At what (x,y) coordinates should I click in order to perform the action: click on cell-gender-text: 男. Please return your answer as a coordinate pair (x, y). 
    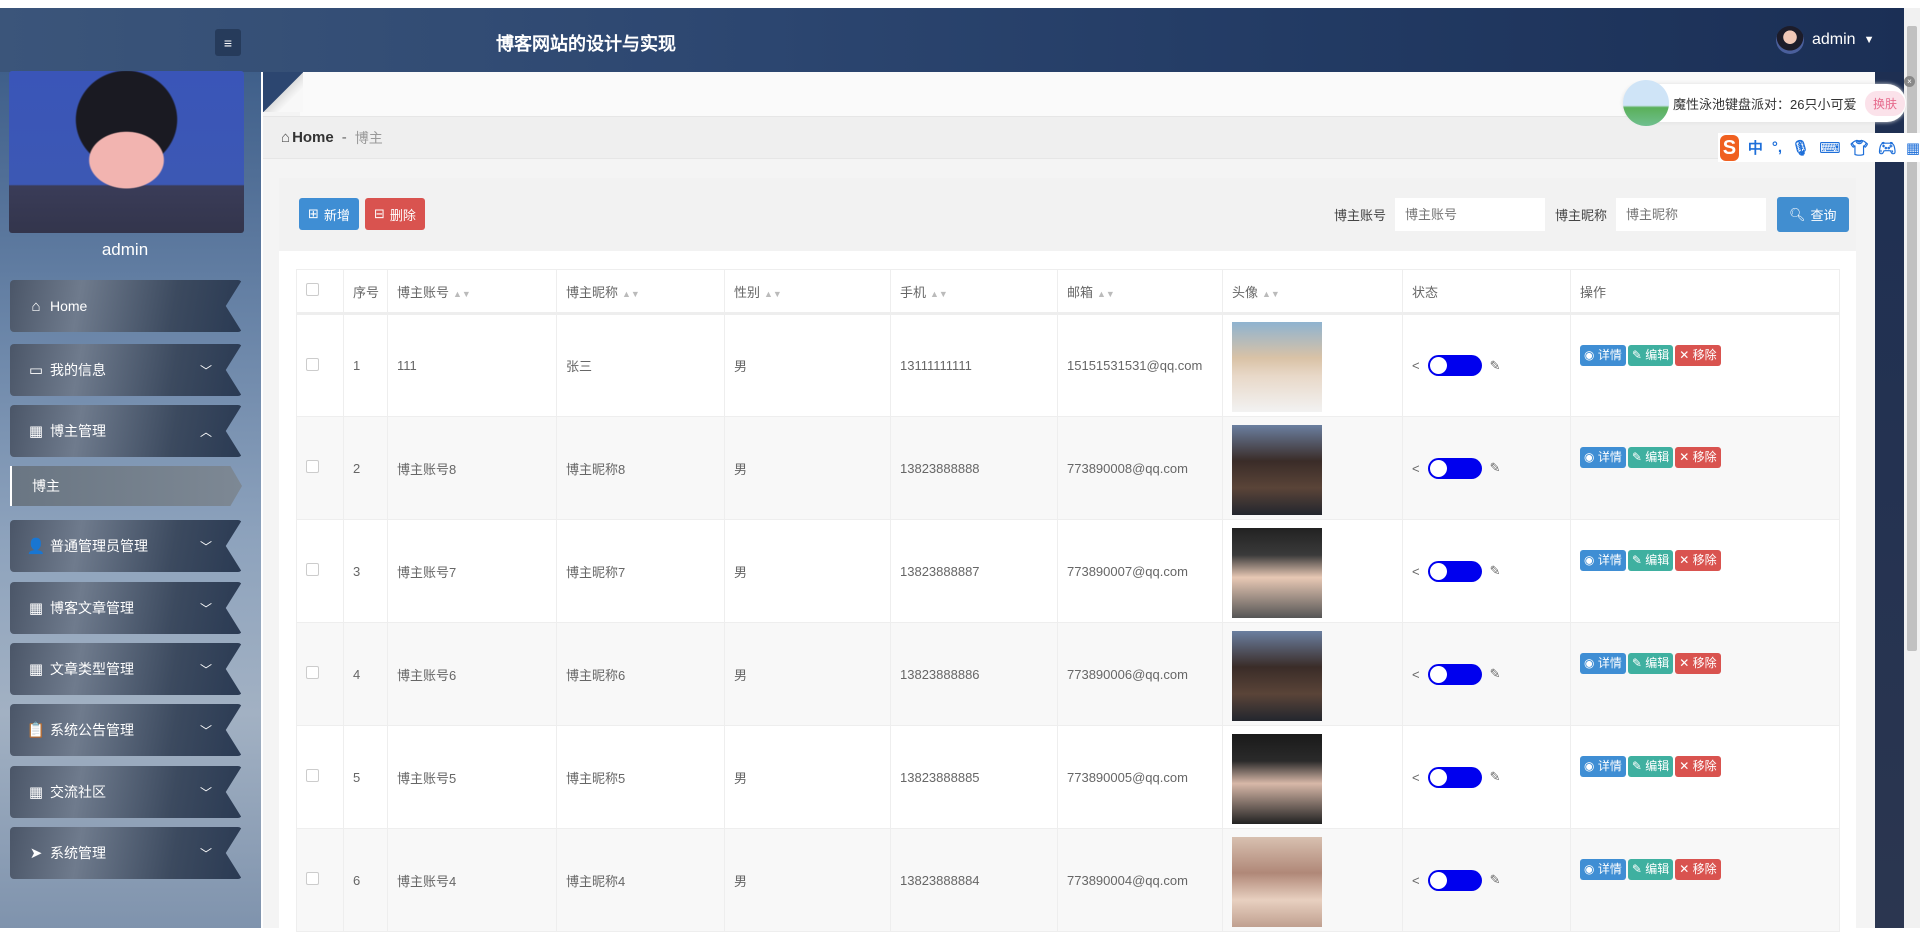
    Looking at the image, I should click on (741, 778).